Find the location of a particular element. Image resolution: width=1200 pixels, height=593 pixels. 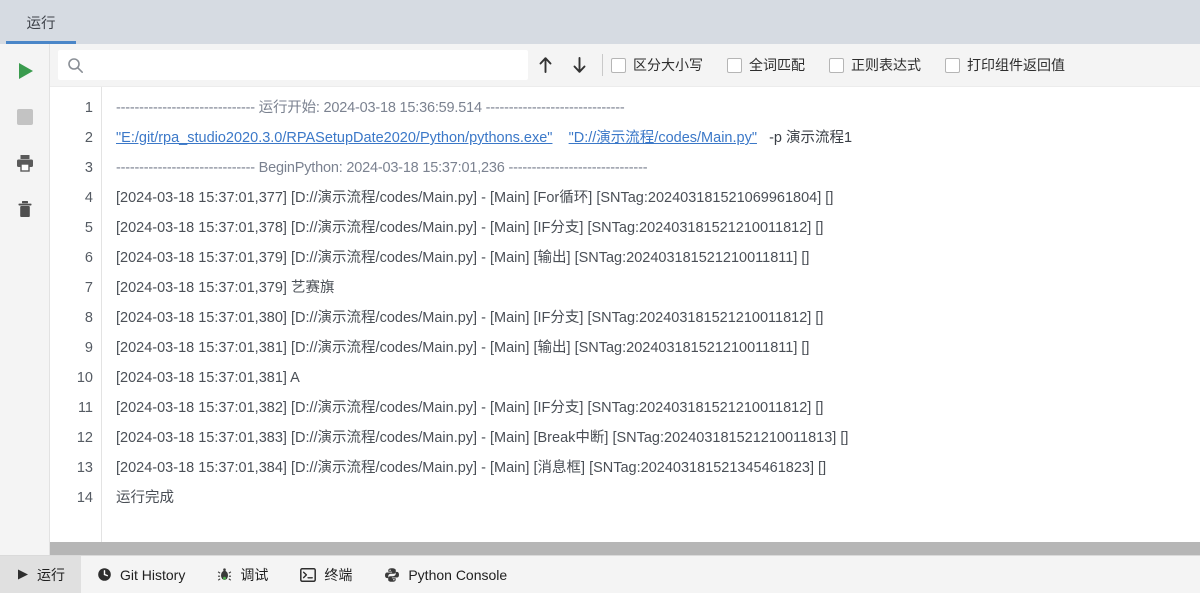

trash-icon is located at coordinates (25, 209).